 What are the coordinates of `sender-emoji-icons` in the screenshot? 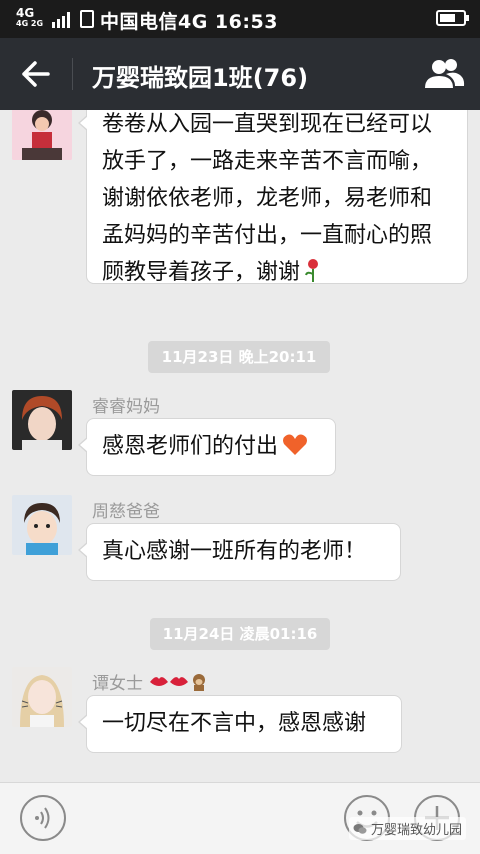 It's located at (178, 682).